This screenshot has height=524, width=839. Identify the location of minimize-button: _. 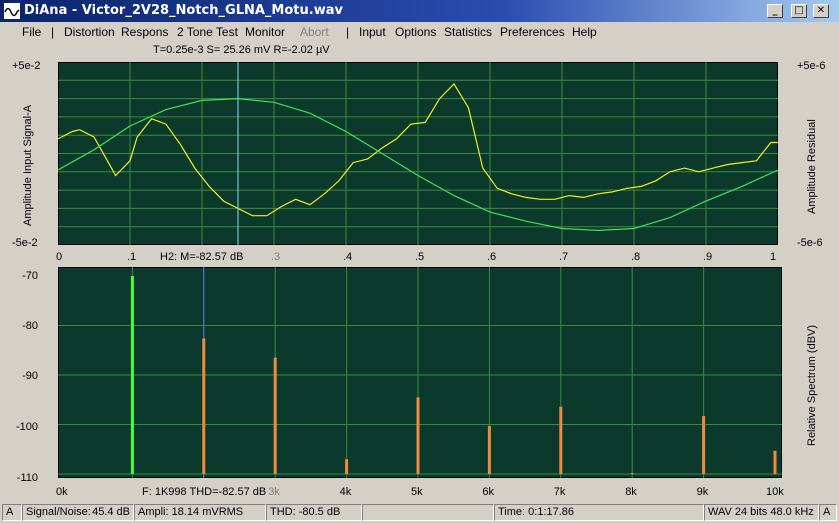
(775, 11).